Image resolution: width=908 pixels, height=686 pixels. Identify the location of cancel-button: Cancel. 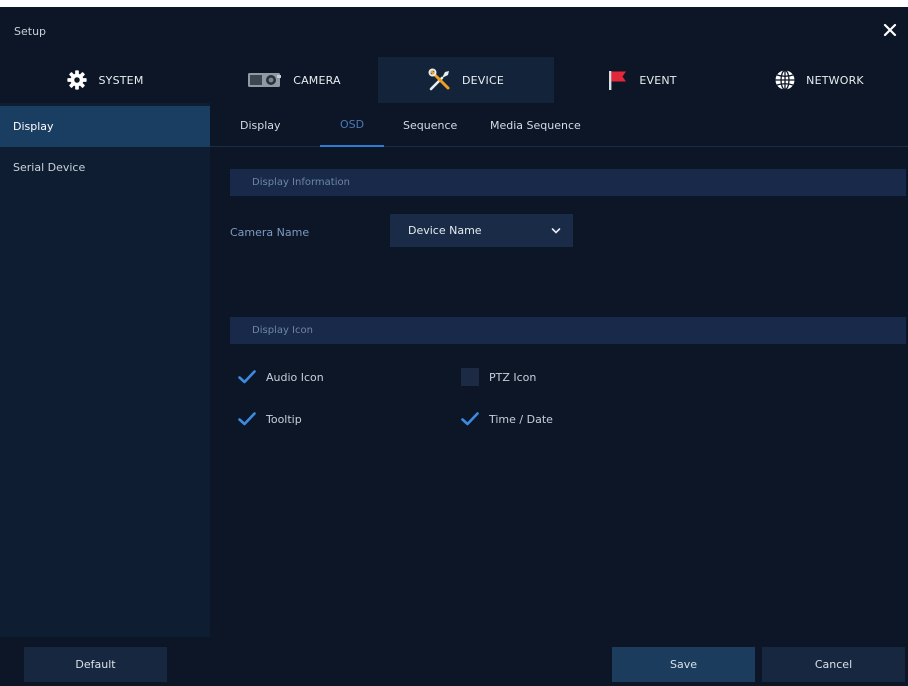
(833, 664).